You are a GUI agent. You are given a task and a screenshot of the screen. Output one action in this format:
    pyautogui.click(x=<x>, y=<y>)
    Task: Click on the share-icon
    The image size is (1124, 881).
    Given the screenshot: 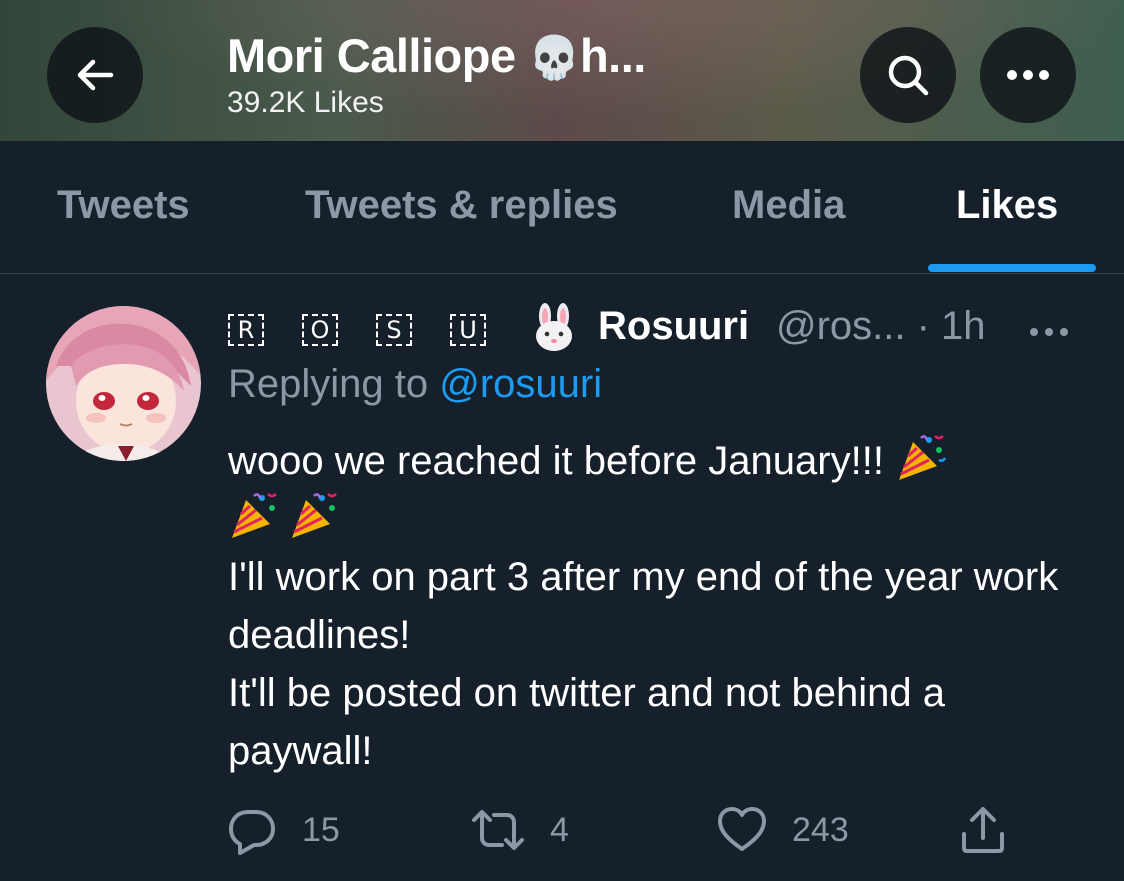 What is the action you would take?
    pyautogui.click(x=983, y=830)
    